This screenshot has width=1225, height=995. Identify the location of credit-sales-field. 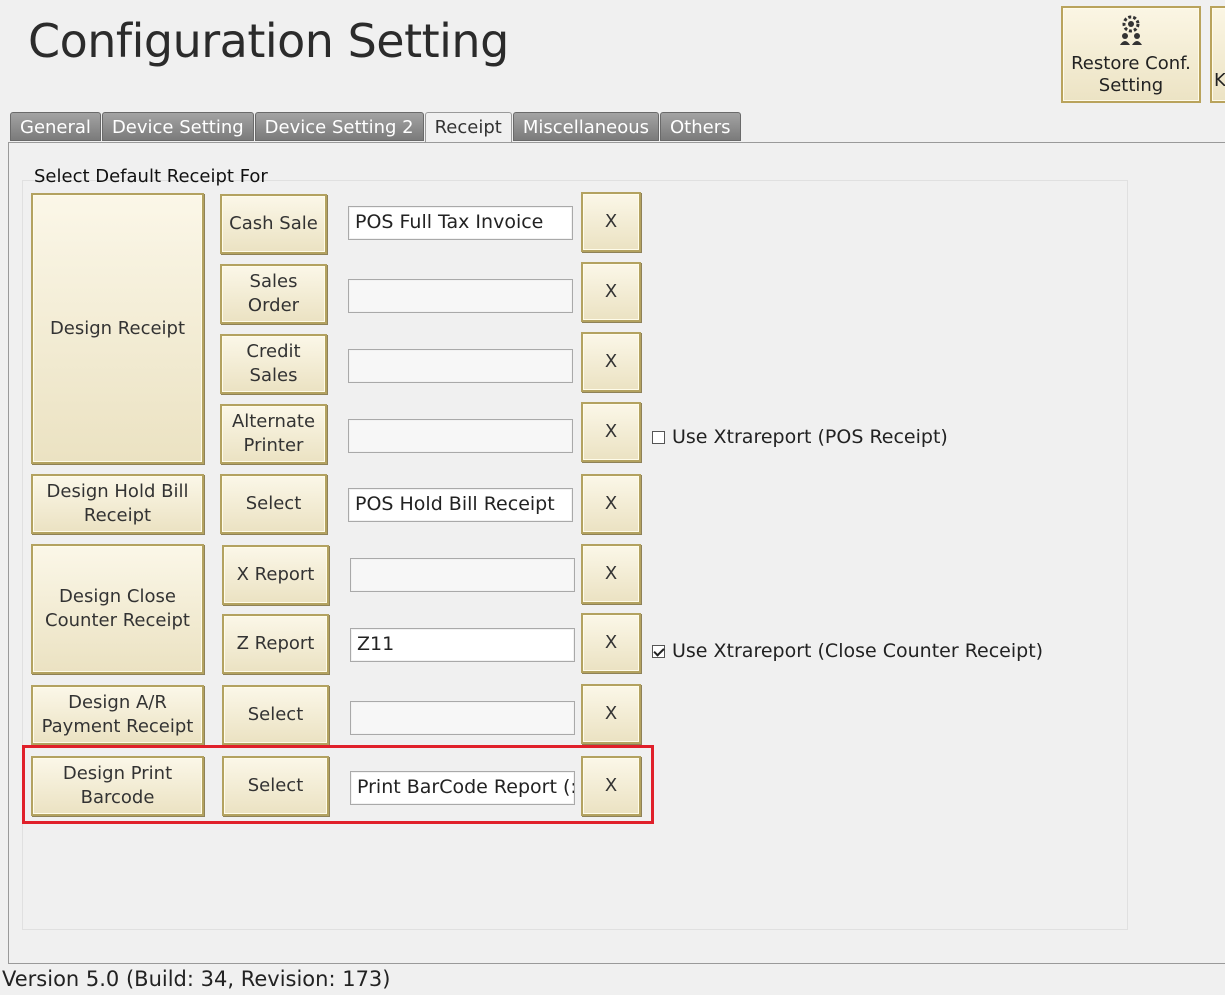
(460, 366).